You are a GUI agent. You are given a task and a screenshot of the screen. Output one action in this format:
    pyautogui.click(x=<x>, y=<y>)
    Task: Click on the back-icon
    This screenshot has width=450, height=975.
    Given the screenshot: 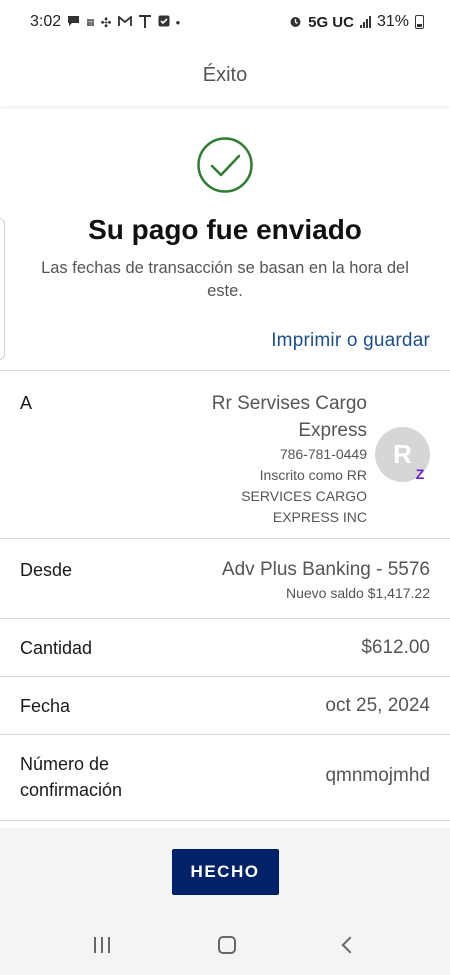 What is the action you would take?
    pyautogui.click(x=350, y=944)
    